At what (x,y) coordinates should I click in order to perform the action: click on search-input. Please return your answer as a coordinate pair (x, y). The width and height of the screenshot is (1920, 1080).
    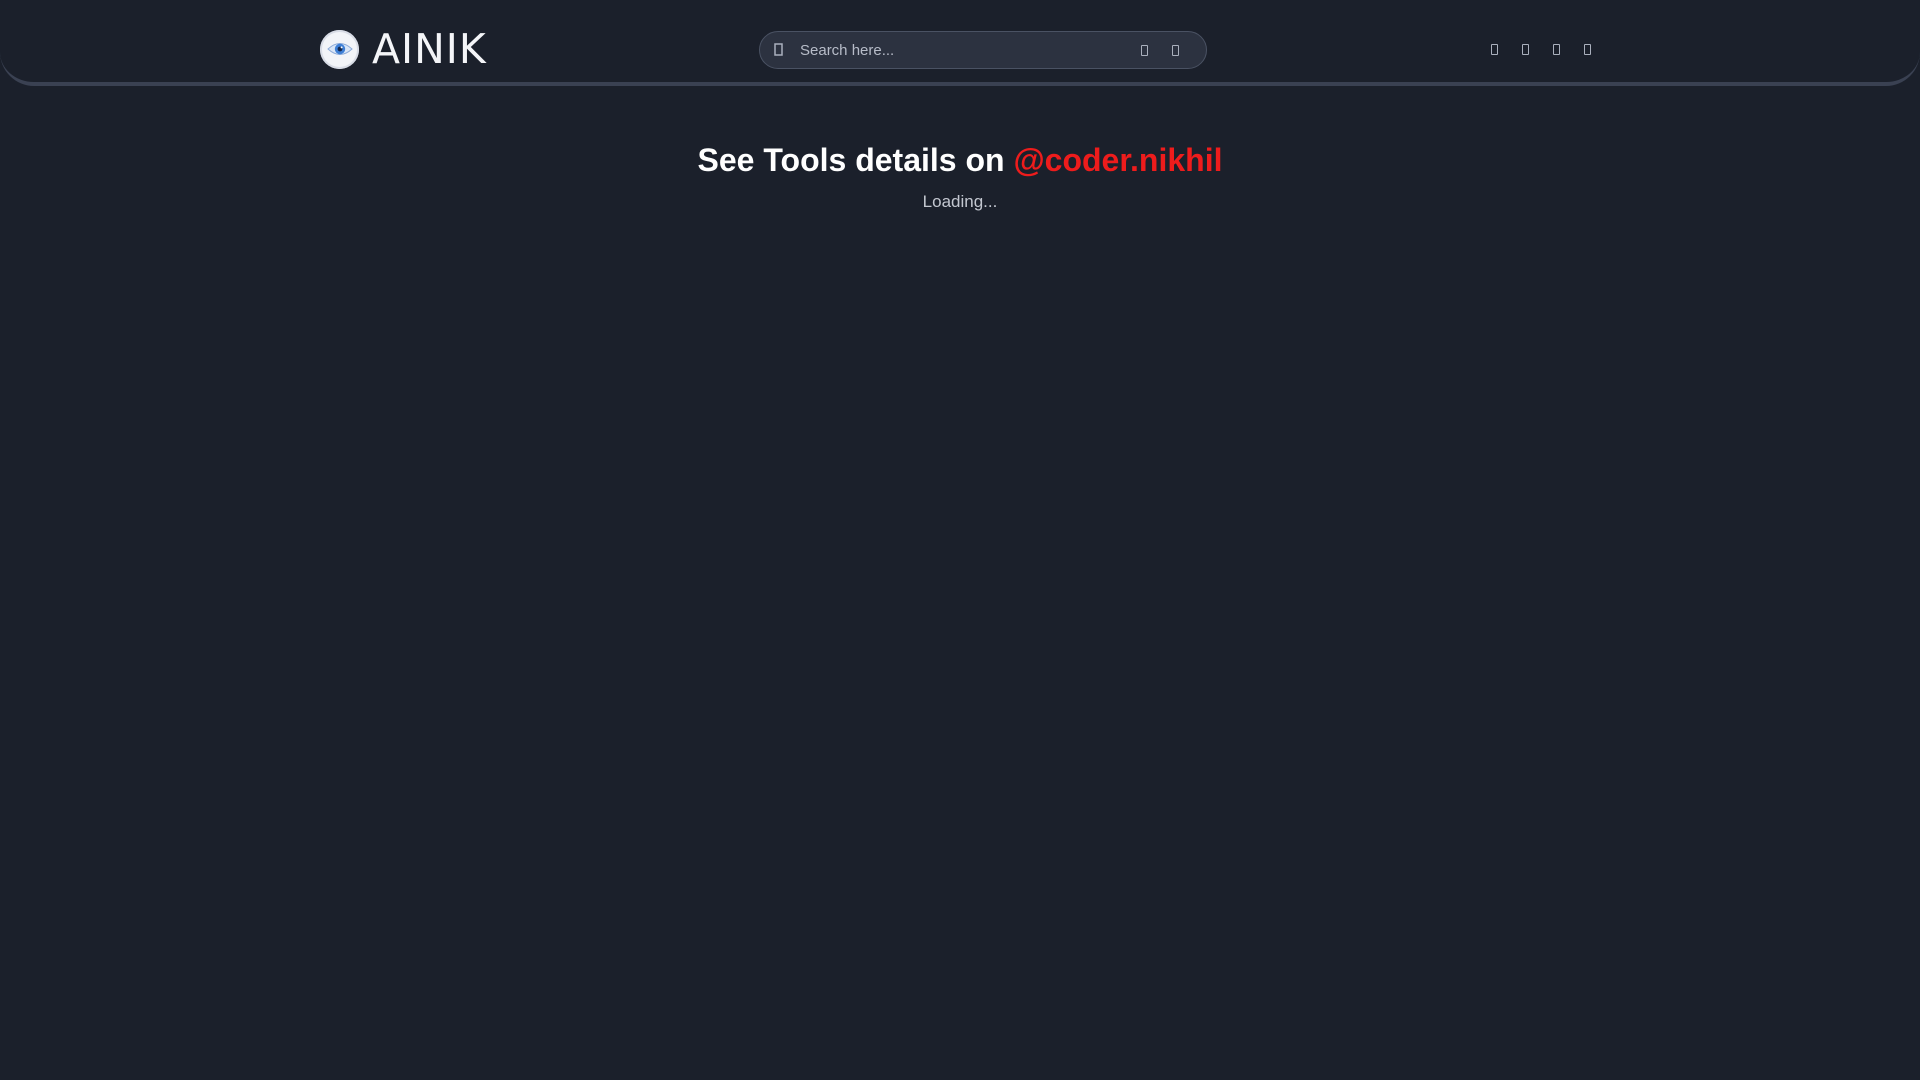
    Looking at the image, I should click on (960, 50).